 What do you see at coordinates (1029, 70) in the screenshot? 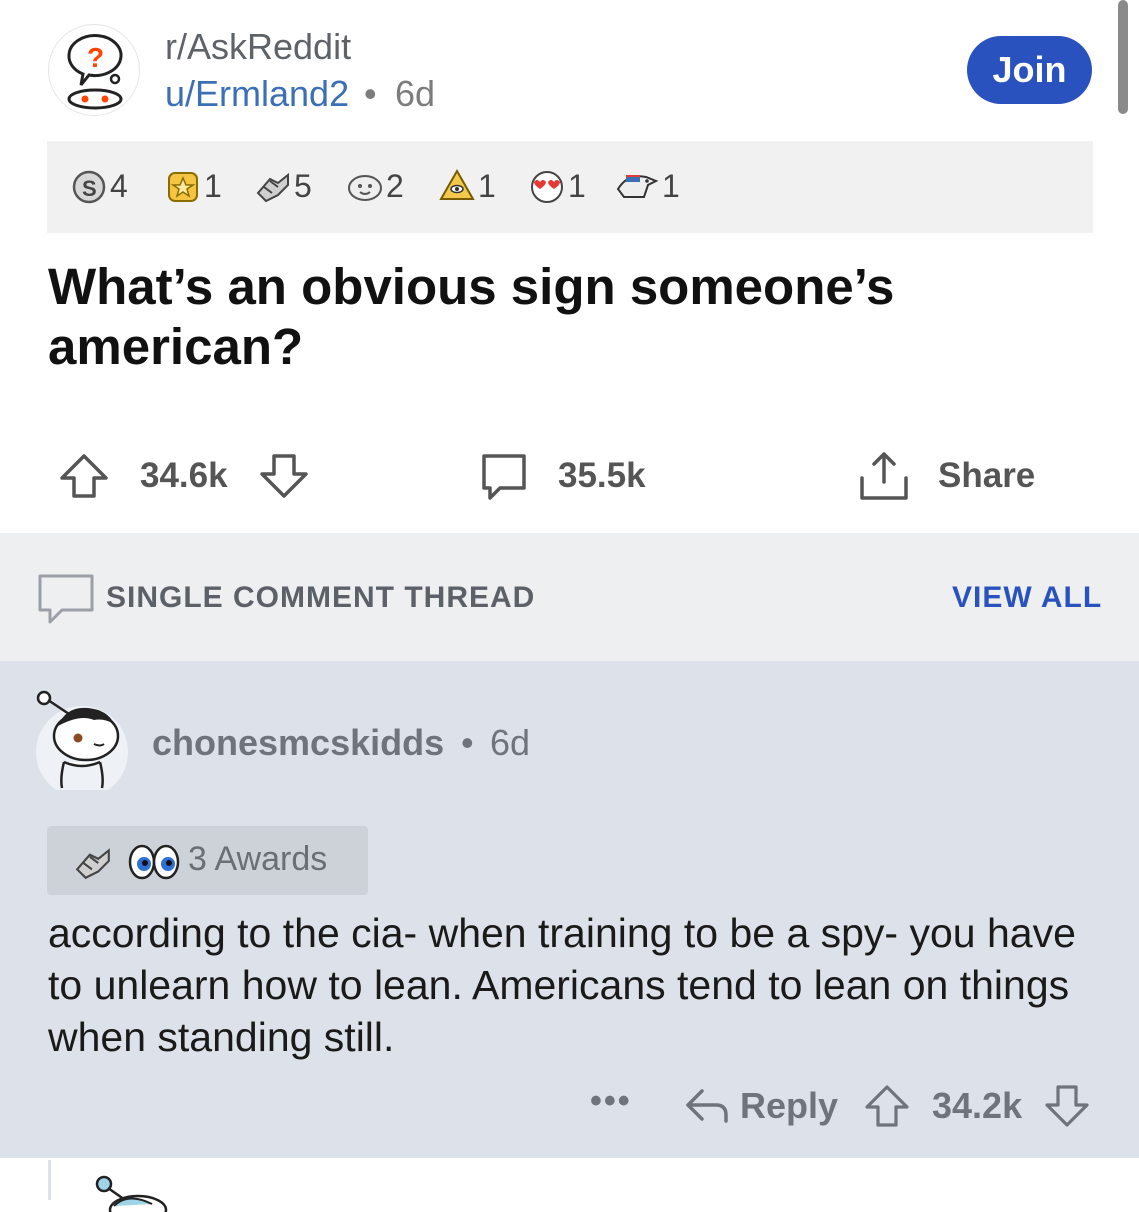
I see `join-button: Join` at bounding box center [1029, 70].